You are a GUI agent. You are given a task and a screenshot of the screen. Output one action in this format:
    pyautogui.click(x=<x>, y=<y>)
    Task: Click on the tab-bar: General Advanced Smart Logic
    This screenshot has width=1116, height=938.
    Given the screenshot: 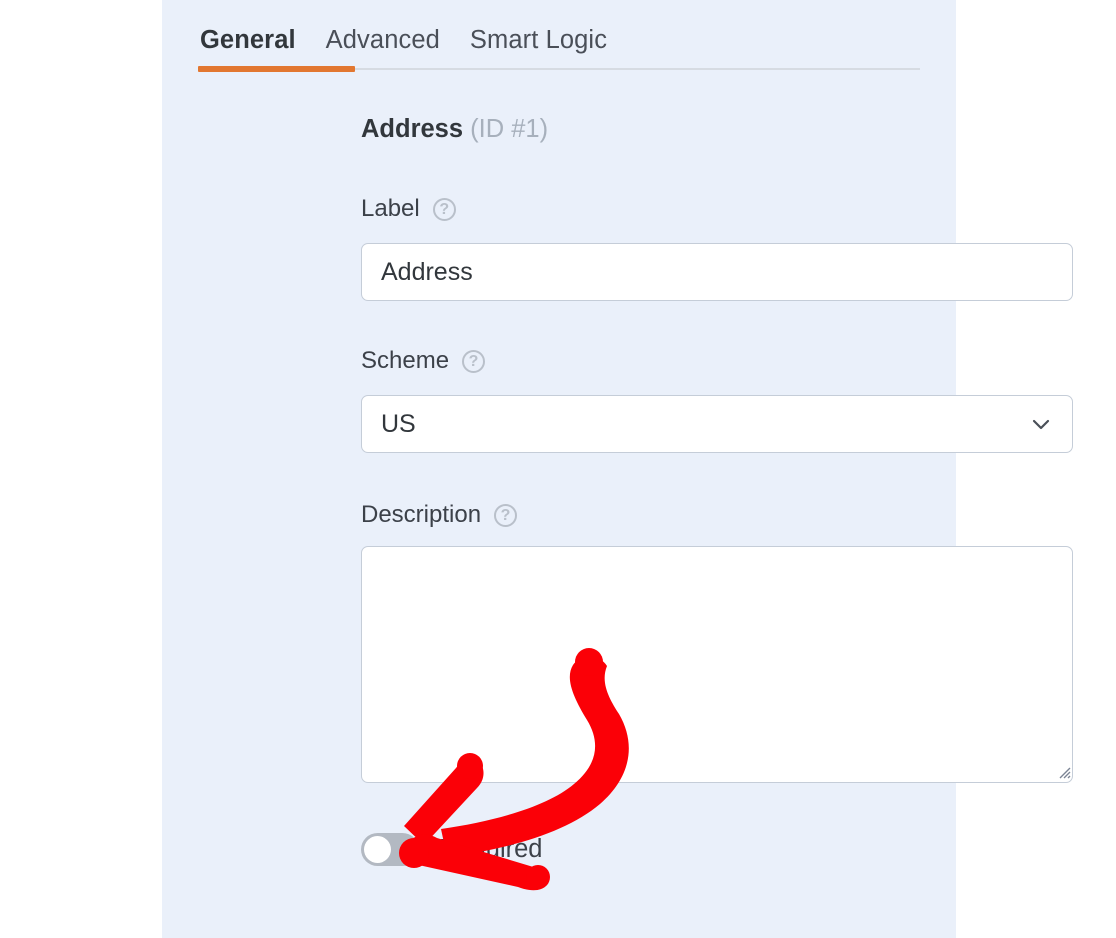 What is the action you would take?
    pyautogui.click(x=559, y=35)
    